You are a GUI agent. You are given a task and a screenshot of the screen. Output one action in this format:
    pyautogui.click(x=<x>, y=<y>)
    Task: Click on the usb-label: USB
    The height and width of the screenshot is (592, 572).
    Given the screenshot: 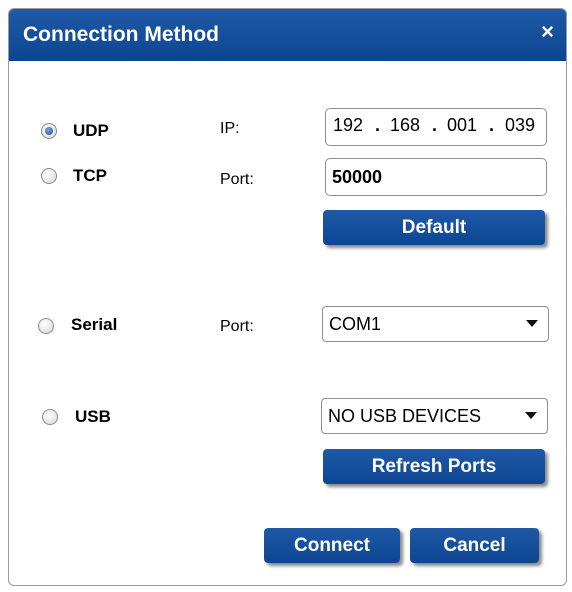 What is the action you would take?
    pyautogui.click(x=93, y=416)
    